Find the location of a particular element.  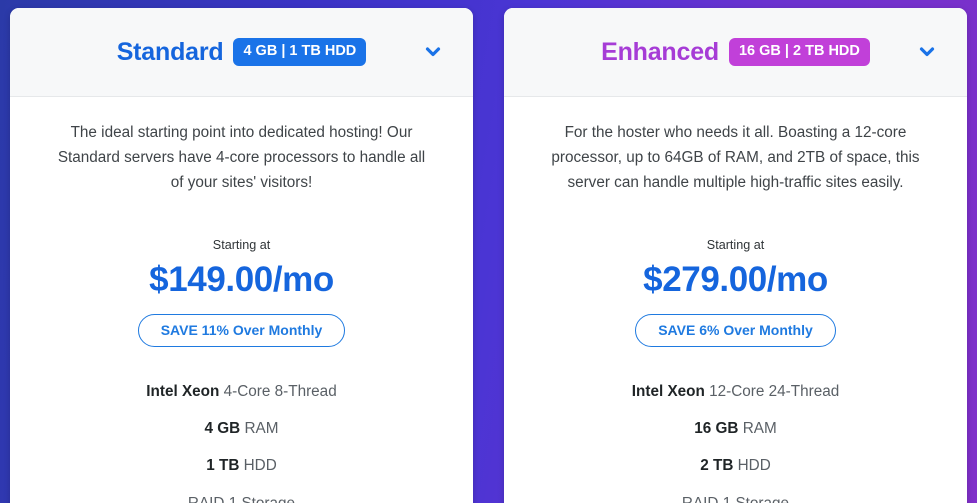

price-block: Starting at $149.00/mo is located at coordinates (241, 268).